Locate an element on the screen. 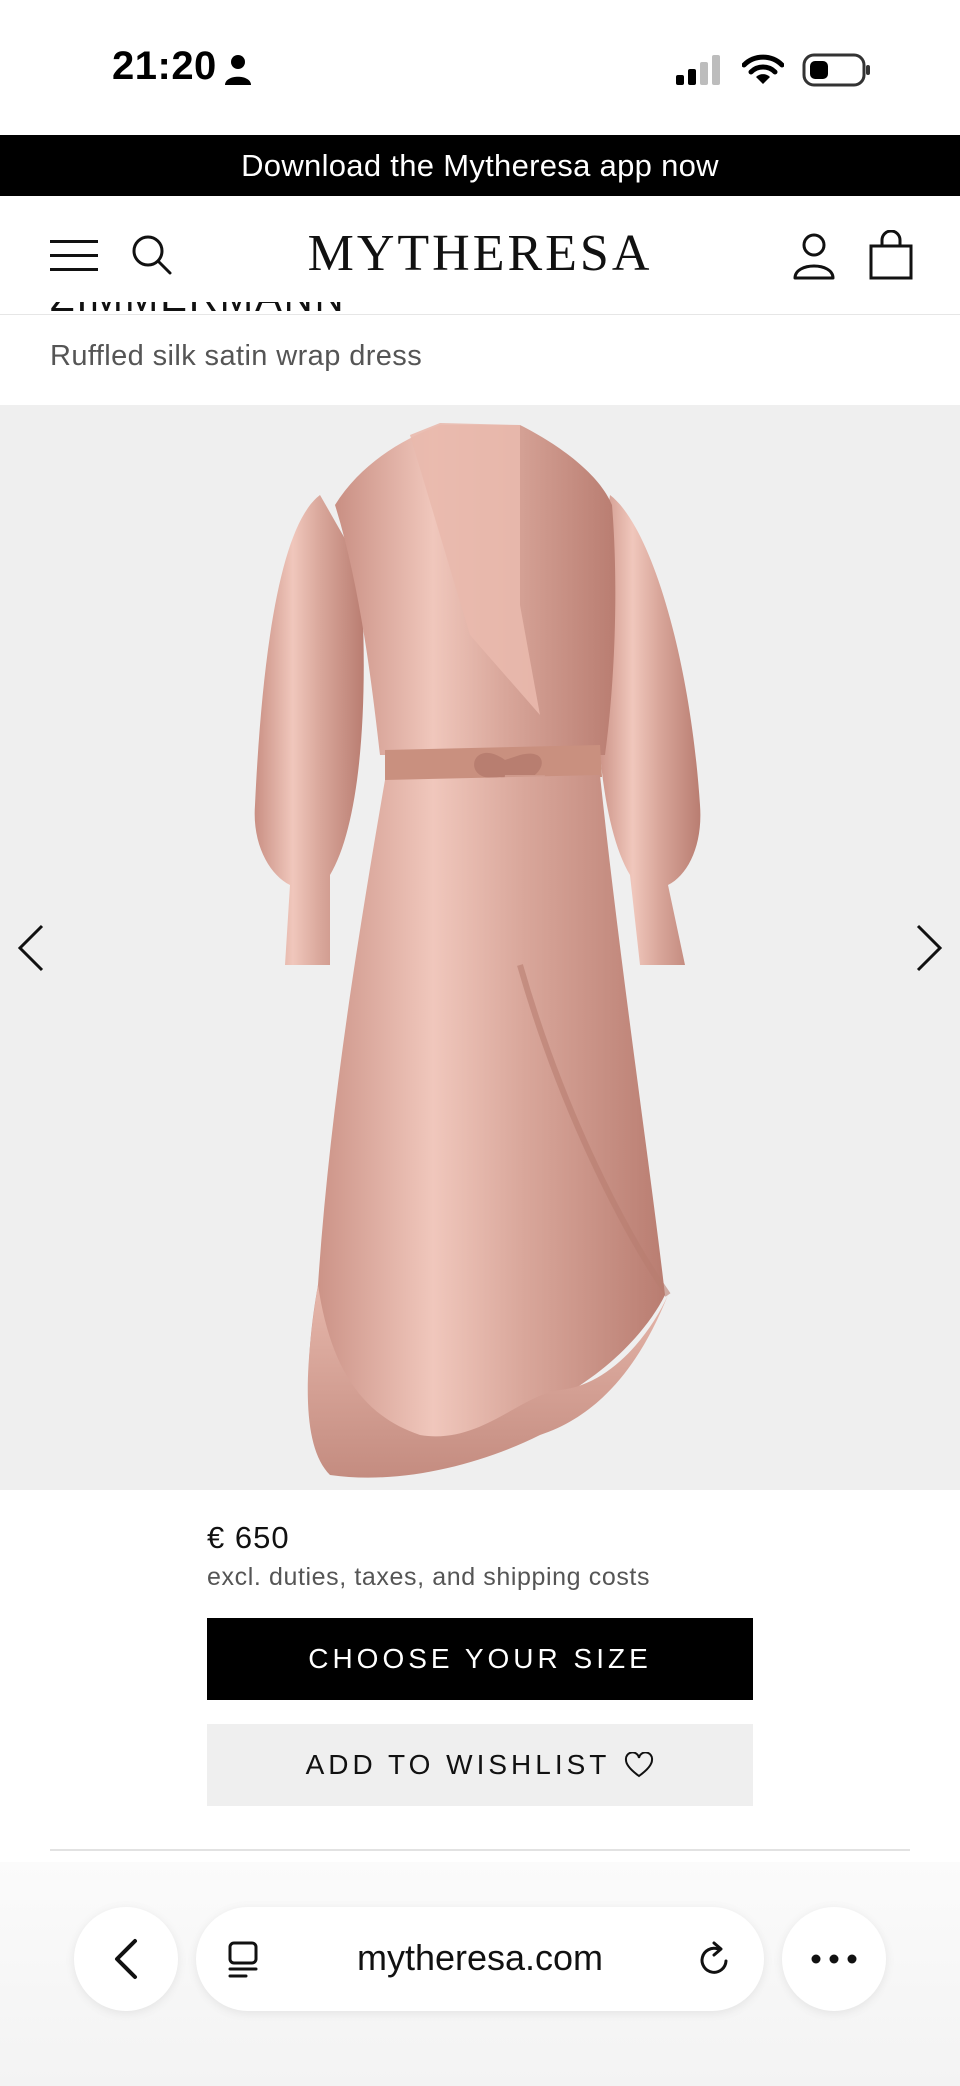 The image size is (960, 2086). wifi-icon is located at coordinates (763, 69).